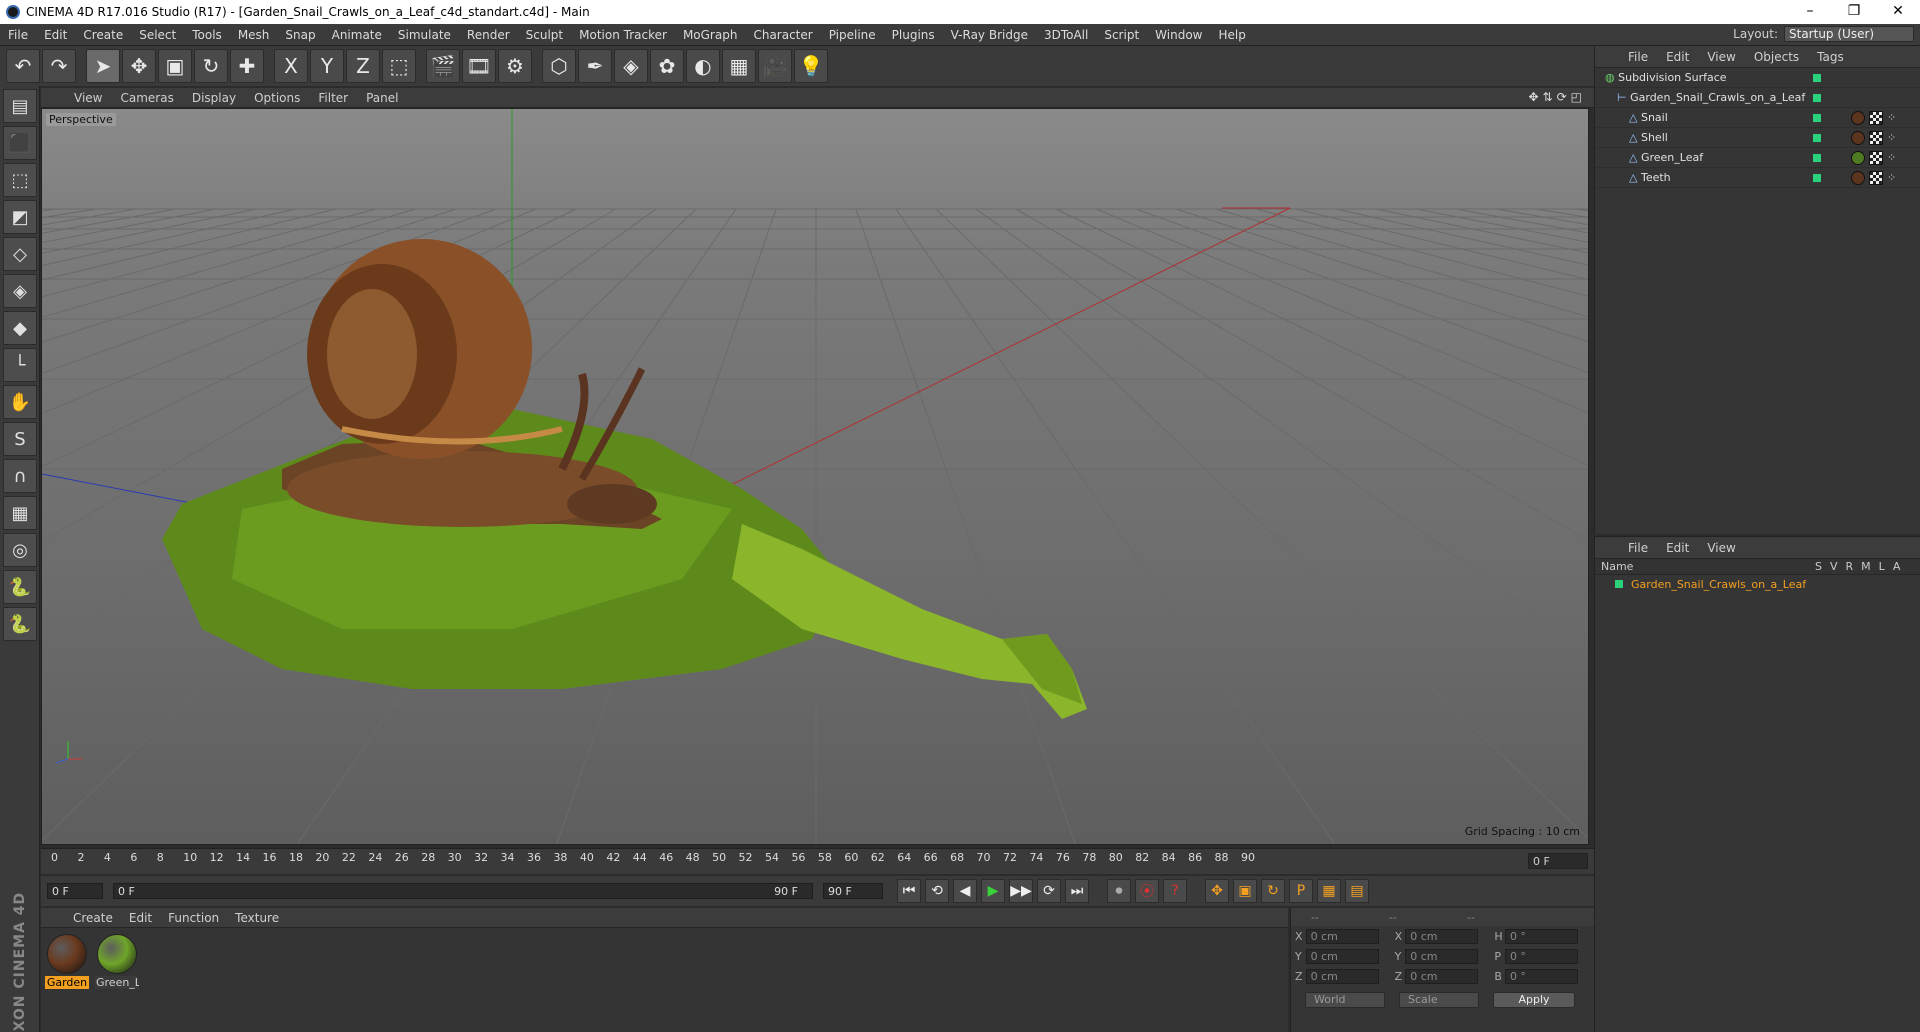 The height and width of the screenshot is (1032, 1920). What do you see at coordinates (1534, 1000) in the screenshot?
I see `apply-button: Apply` at bounding box center [1534, 1000].